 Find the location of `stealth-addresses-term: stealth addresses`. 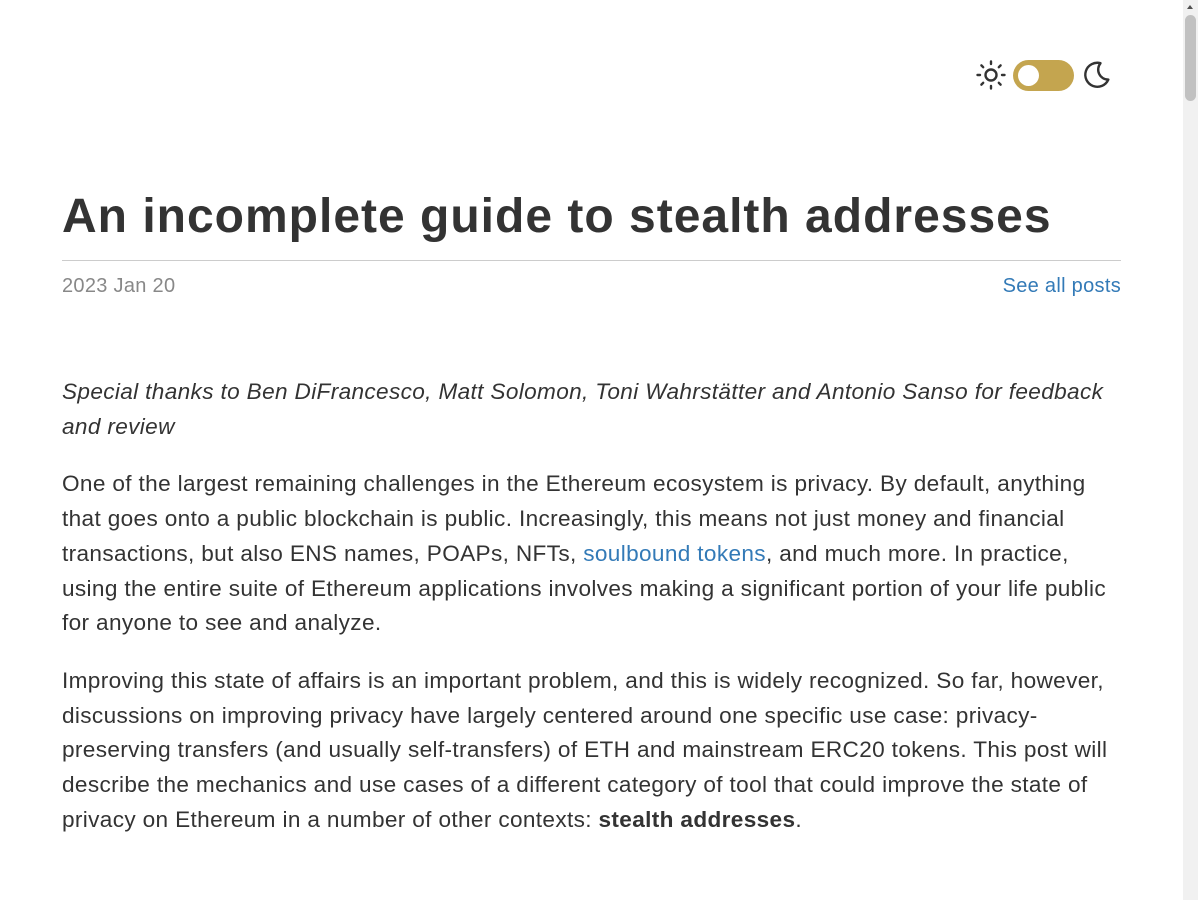

stealth-addresses-term: stealth addresses is located at coordinates (697, 819).